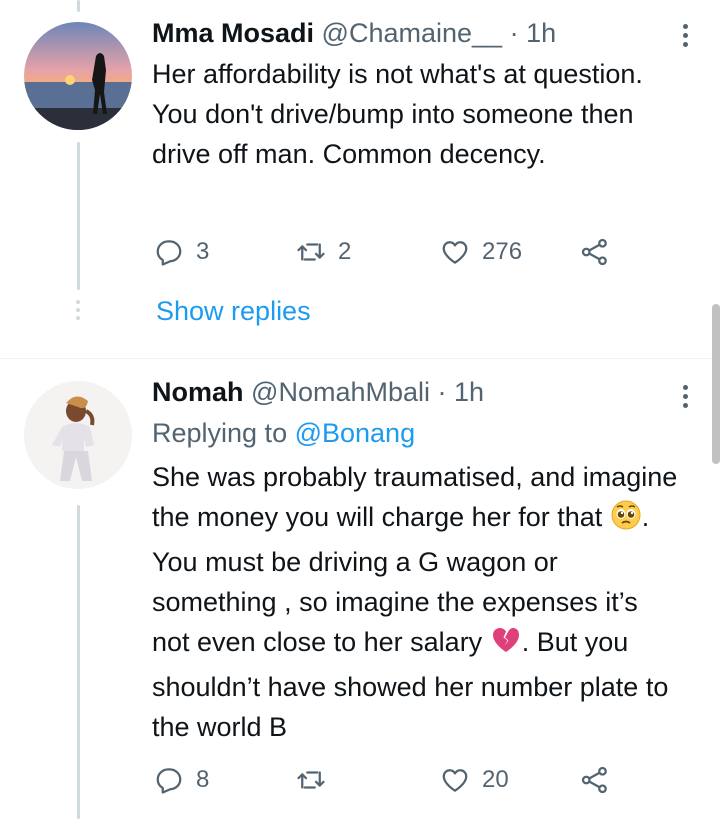 Image resolution: width=720 pixels, height=819 pixels. Describe the element at coordinates (203, 251) in the screenshot. I see `reply-count: 3` at that location.